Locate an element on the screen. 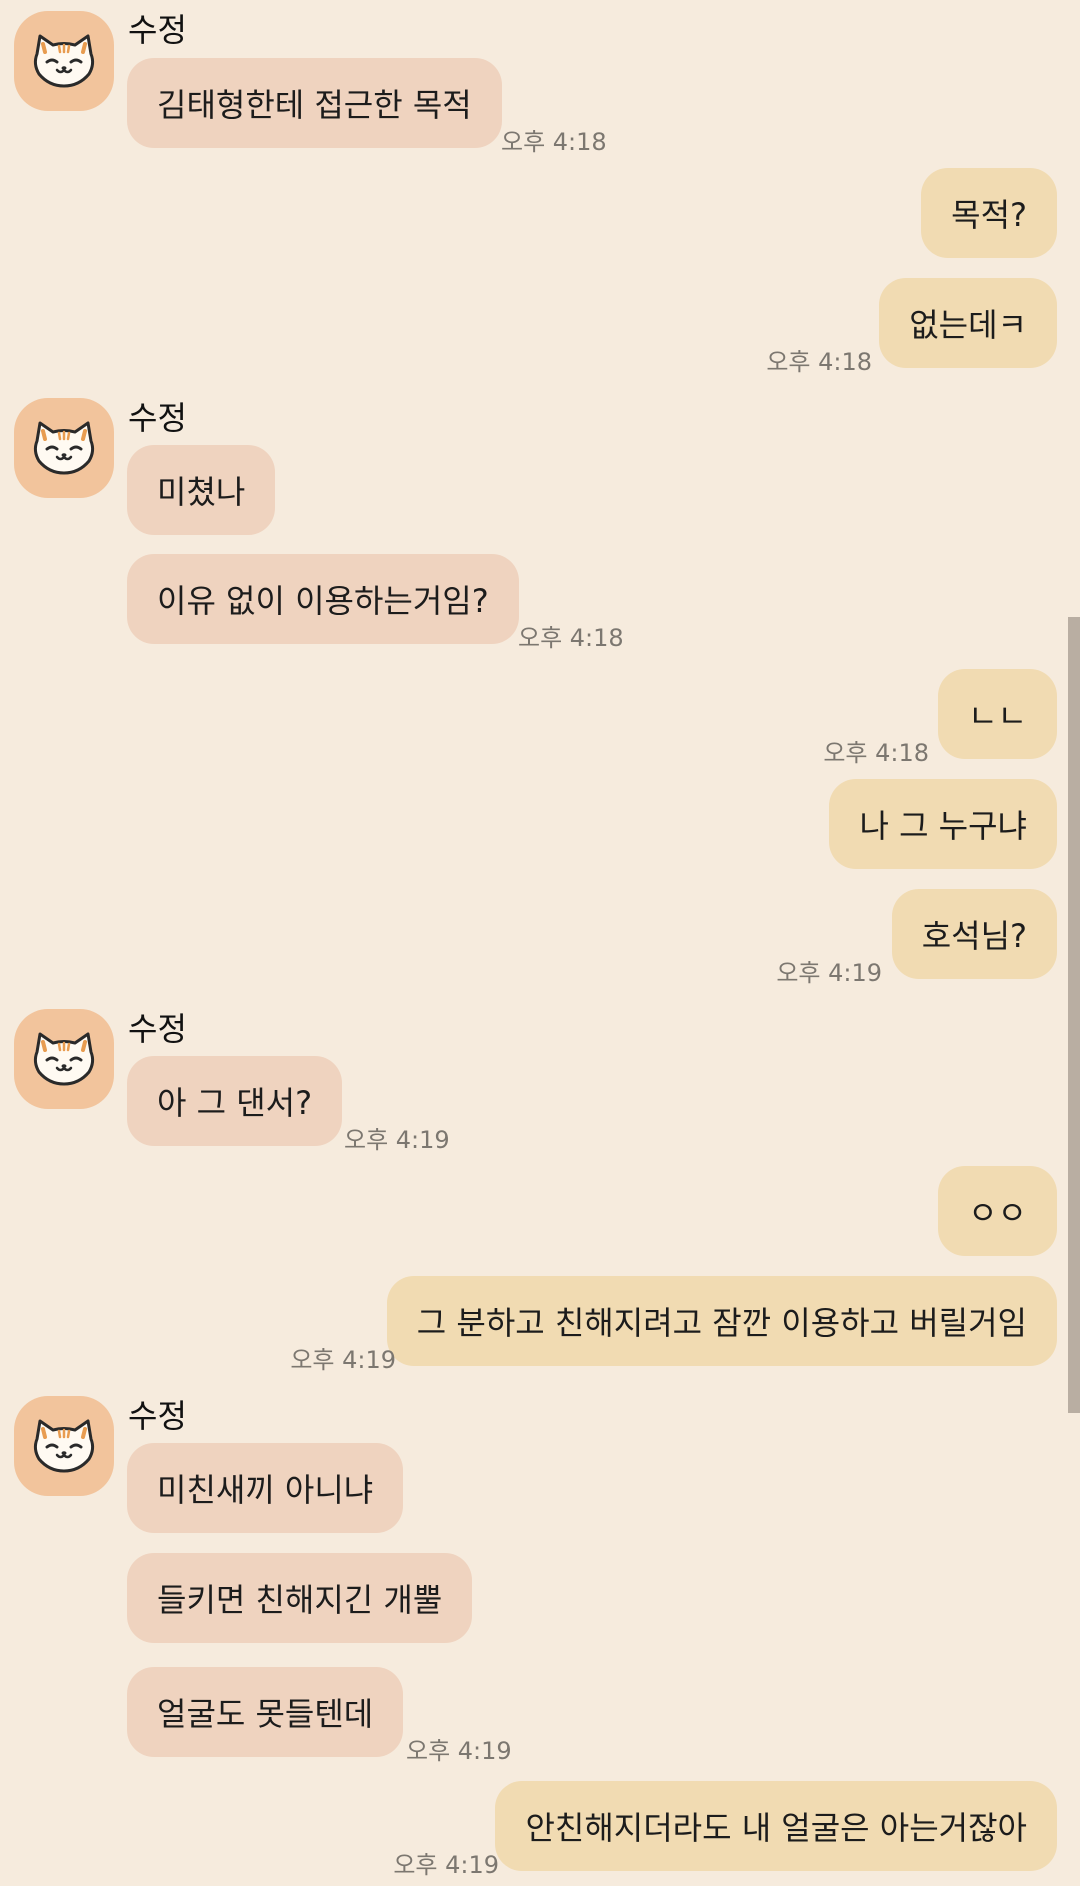  incoming-message-bubble: 얼굴도 못들텐데 is located at coordinates (265, 1712).